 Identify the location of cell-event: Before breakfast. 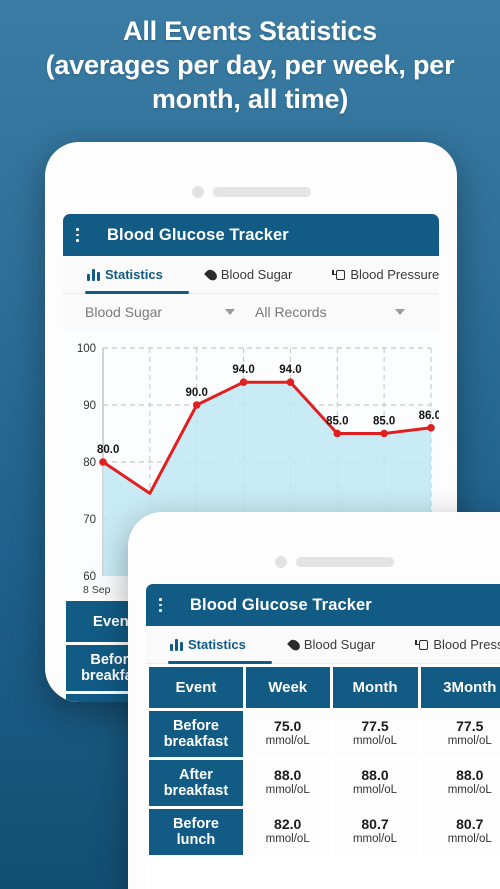
(196, 734).